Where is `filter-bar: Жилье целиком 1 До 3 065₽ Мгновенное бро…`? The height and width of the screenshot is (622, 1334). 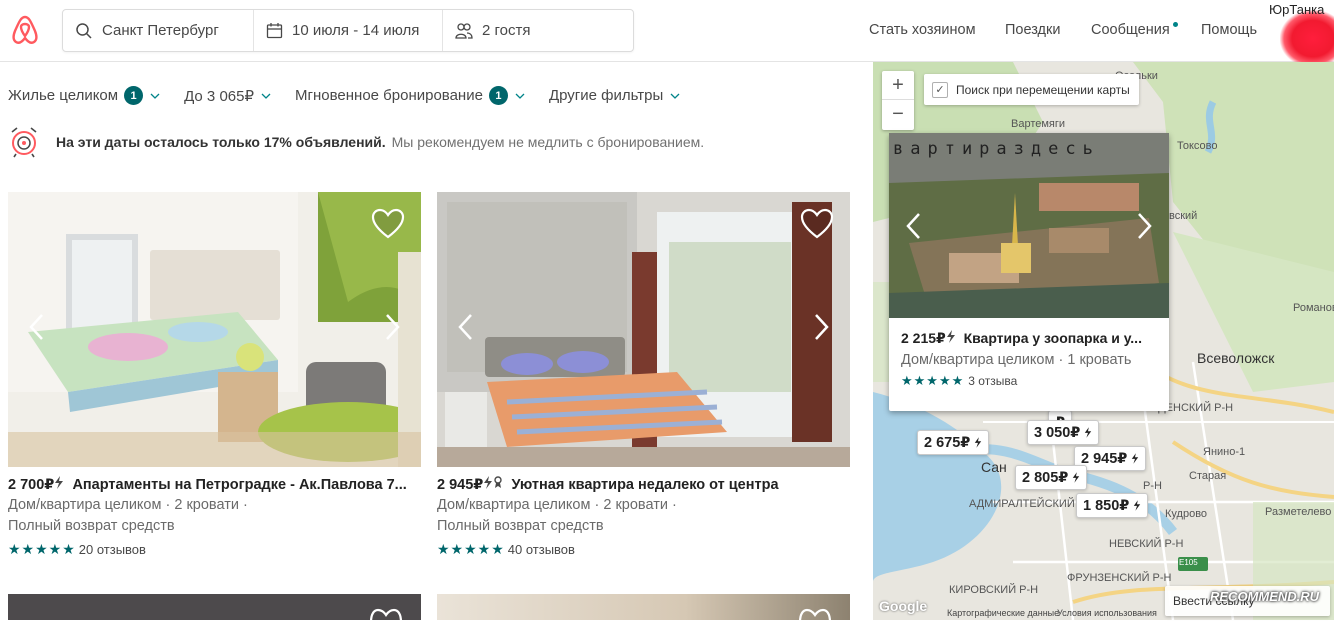
filter-bar: Жилье целиком 1 До 3 065₽ Мгновенное бро… is located at coordinates (356, 95).